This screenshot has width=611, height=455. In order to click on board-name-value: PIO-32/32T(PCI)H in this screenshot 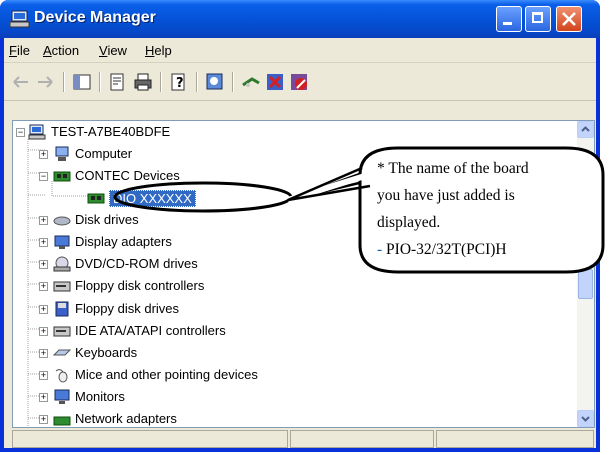, I will do `click(446, 249)`.